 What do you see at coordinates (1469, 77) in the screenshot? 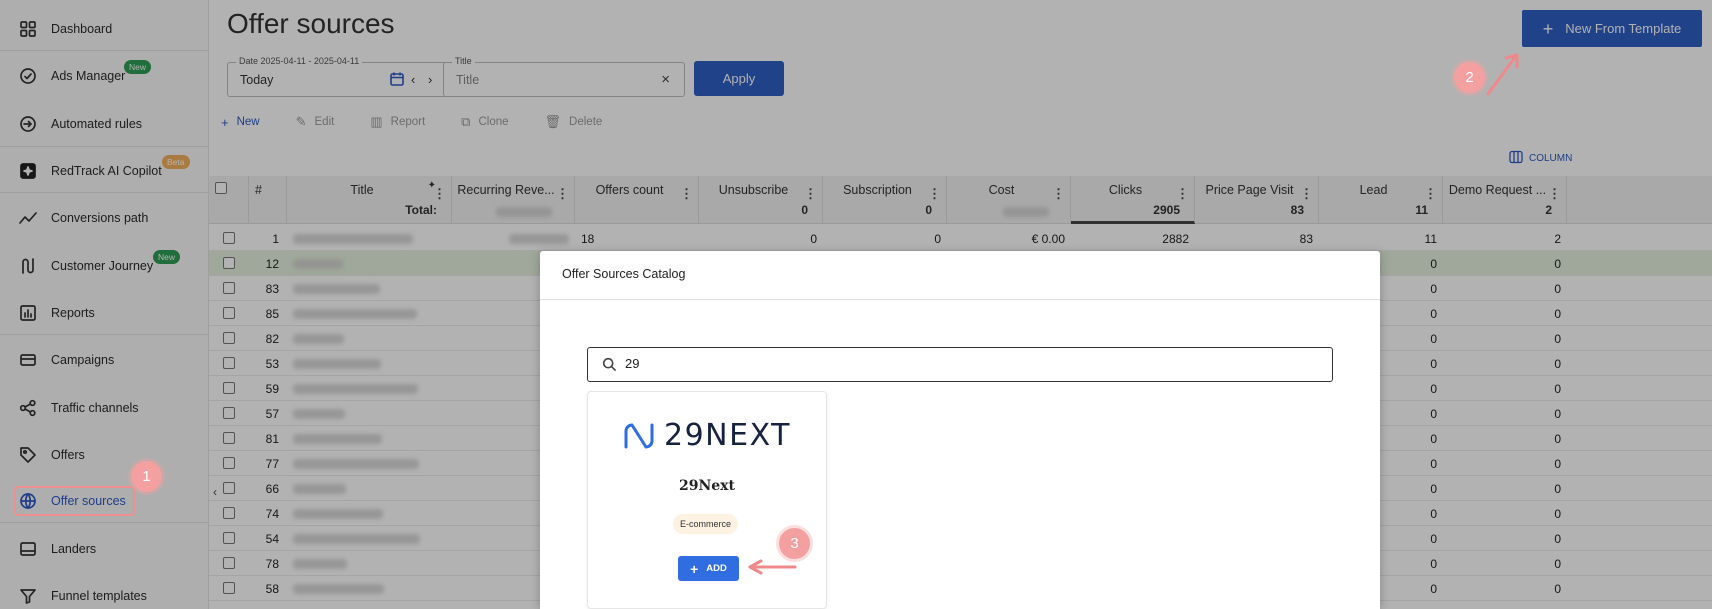
I see `step-marker-2: 2` at bounding box center [1469, 77].